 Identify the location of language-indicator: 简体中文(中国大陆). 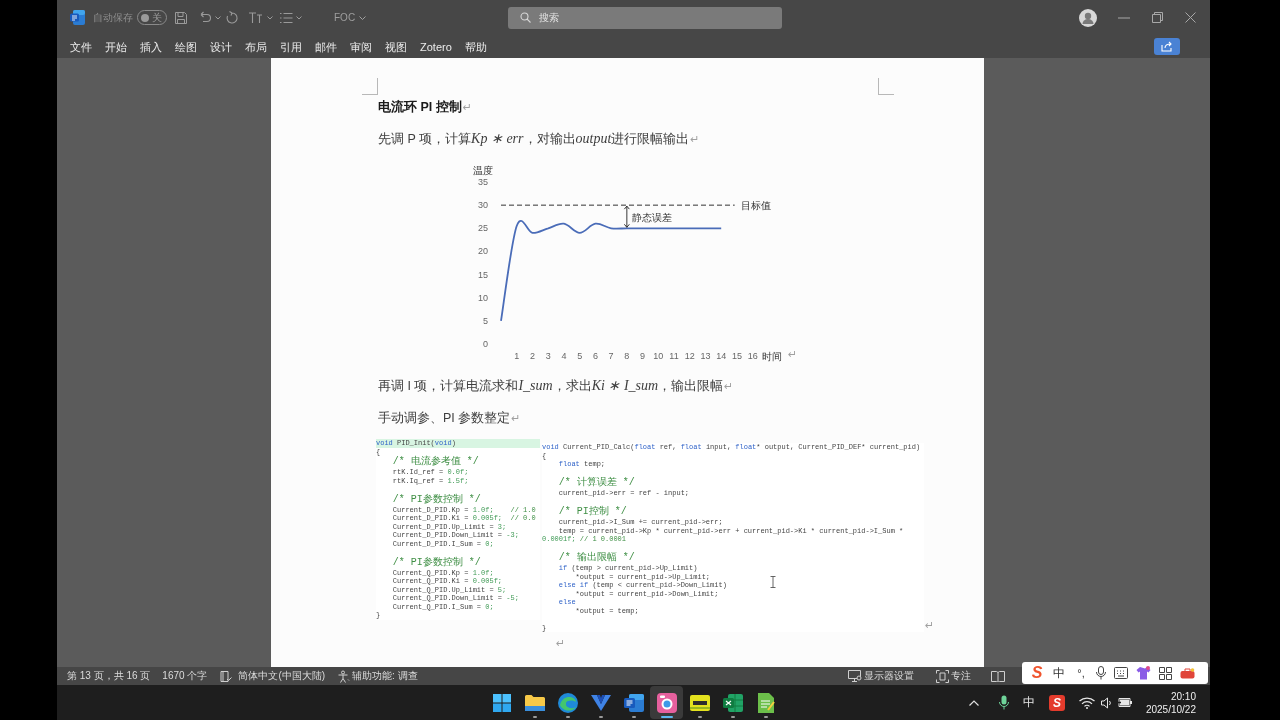
(282, 676).